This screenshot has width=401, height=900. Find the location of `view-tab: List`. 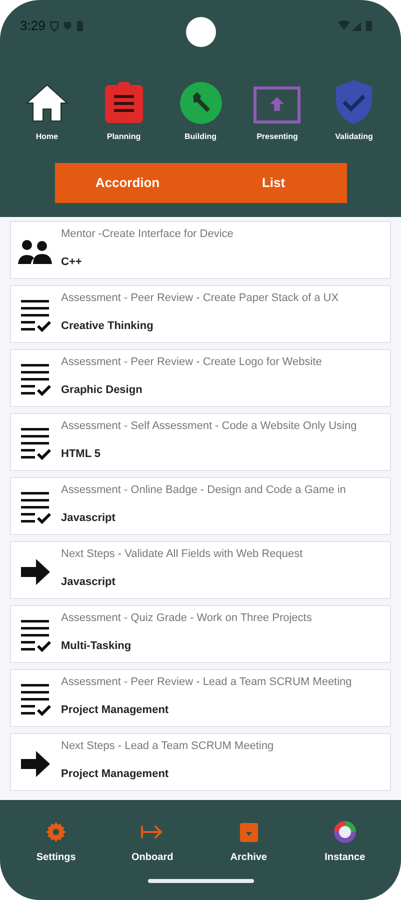

view-tab: List is located at coordinates (273, 183).